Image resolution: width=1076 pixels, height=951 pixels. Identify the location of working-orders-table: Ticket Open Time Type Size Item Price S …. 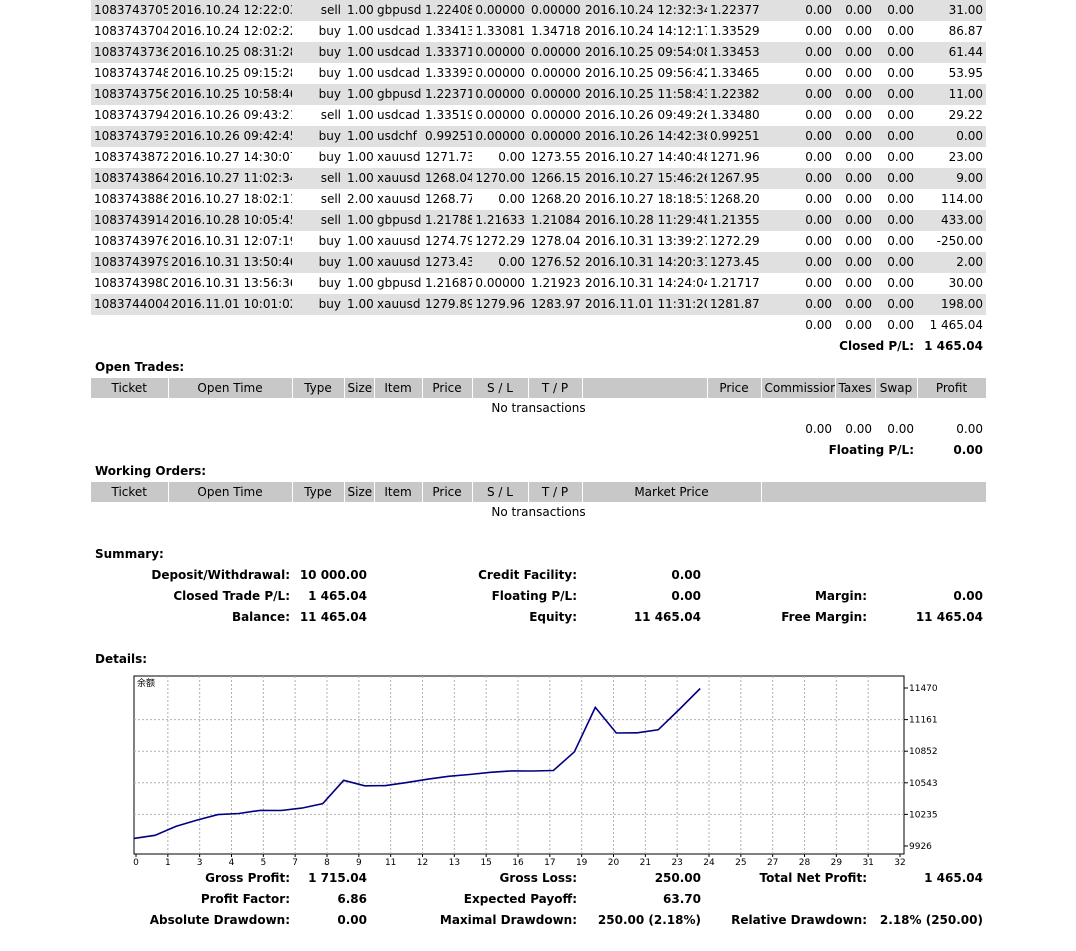
(539, 502).